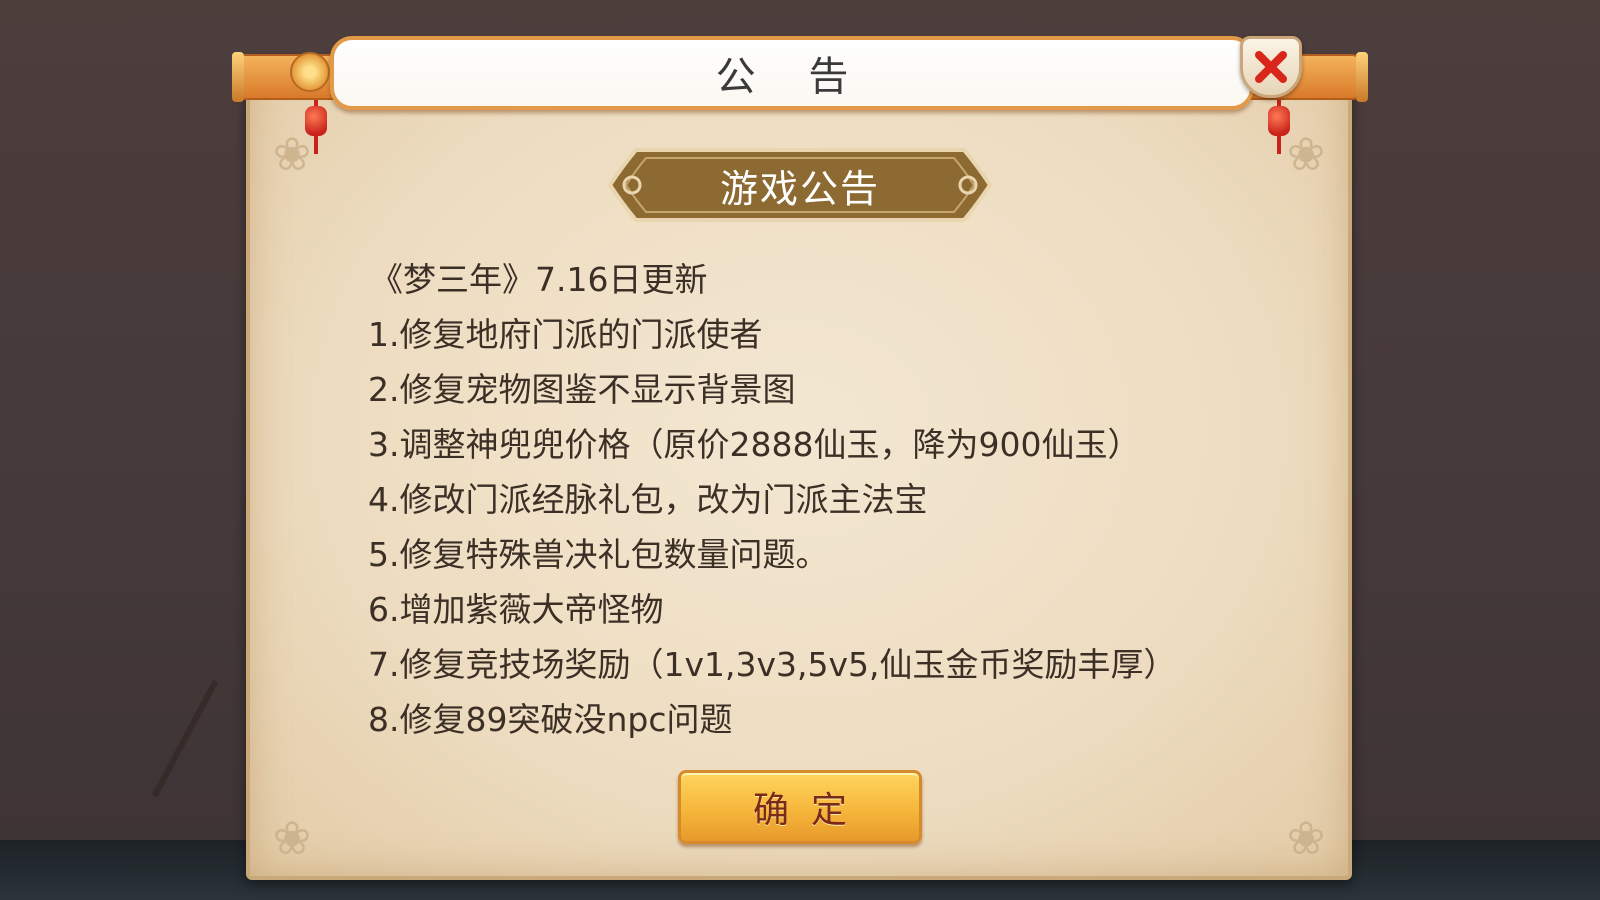 The height and width of the screenshot is (900, 1600). I want to click on confirm-button-label: 确定, so click(810, 810).